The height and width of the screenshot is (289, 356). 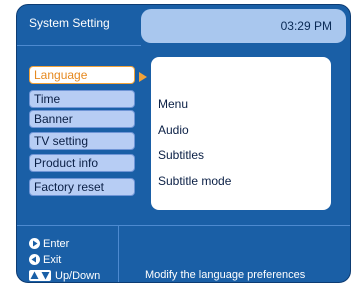 I want to click on selection-arrow-icon, so click(x=143, y=77).